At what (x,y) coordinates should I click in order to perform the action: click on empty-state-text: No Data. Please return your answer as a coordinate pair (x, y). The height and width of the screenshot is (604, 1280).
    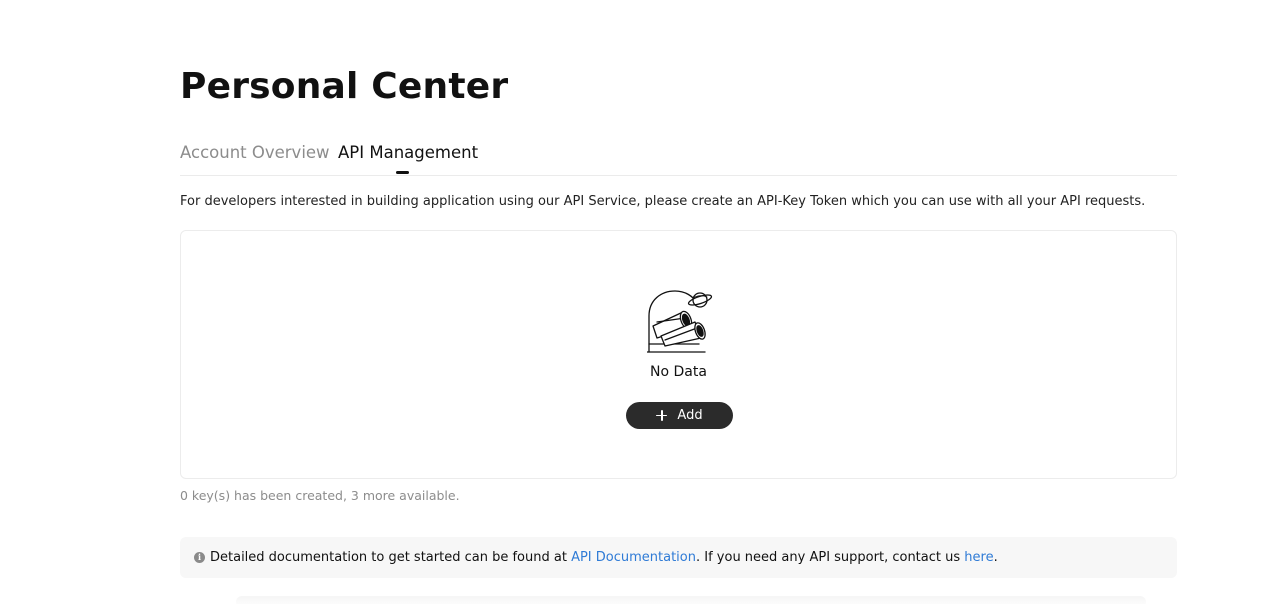
    Looking at the image, I should click on (678, 372).